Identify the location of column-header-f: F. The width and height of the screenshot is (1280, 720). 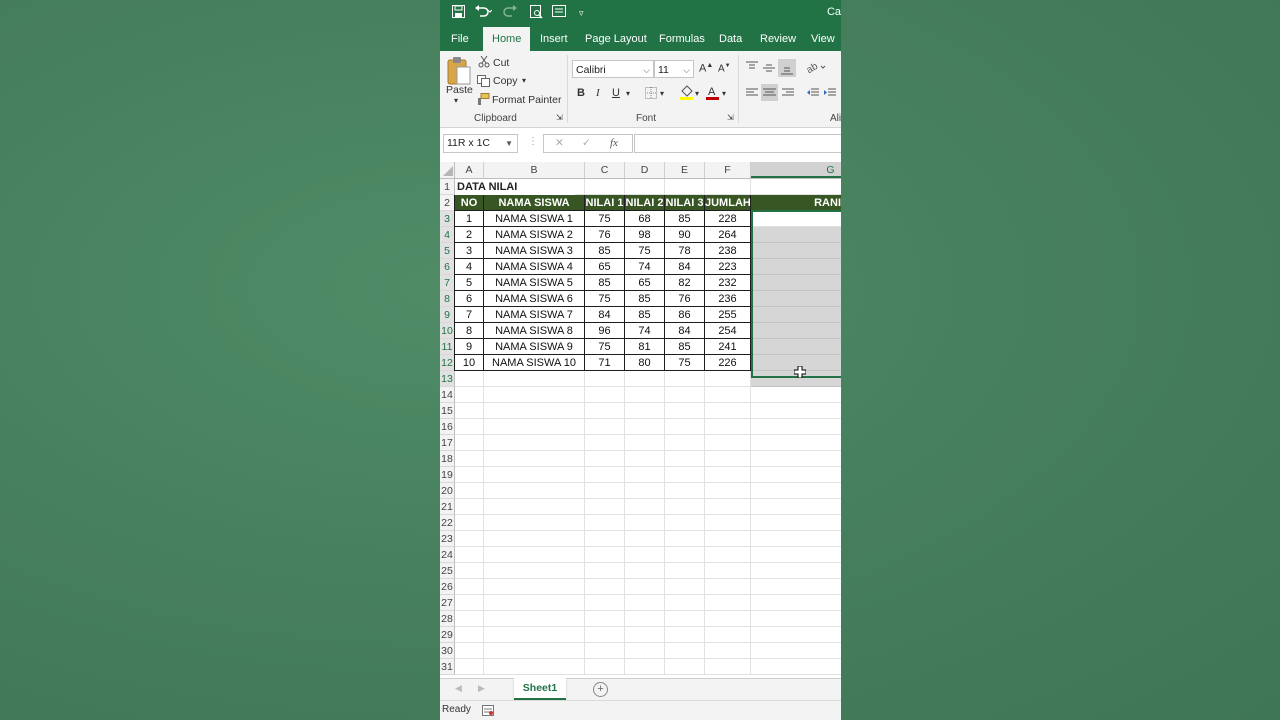
(728, 170).